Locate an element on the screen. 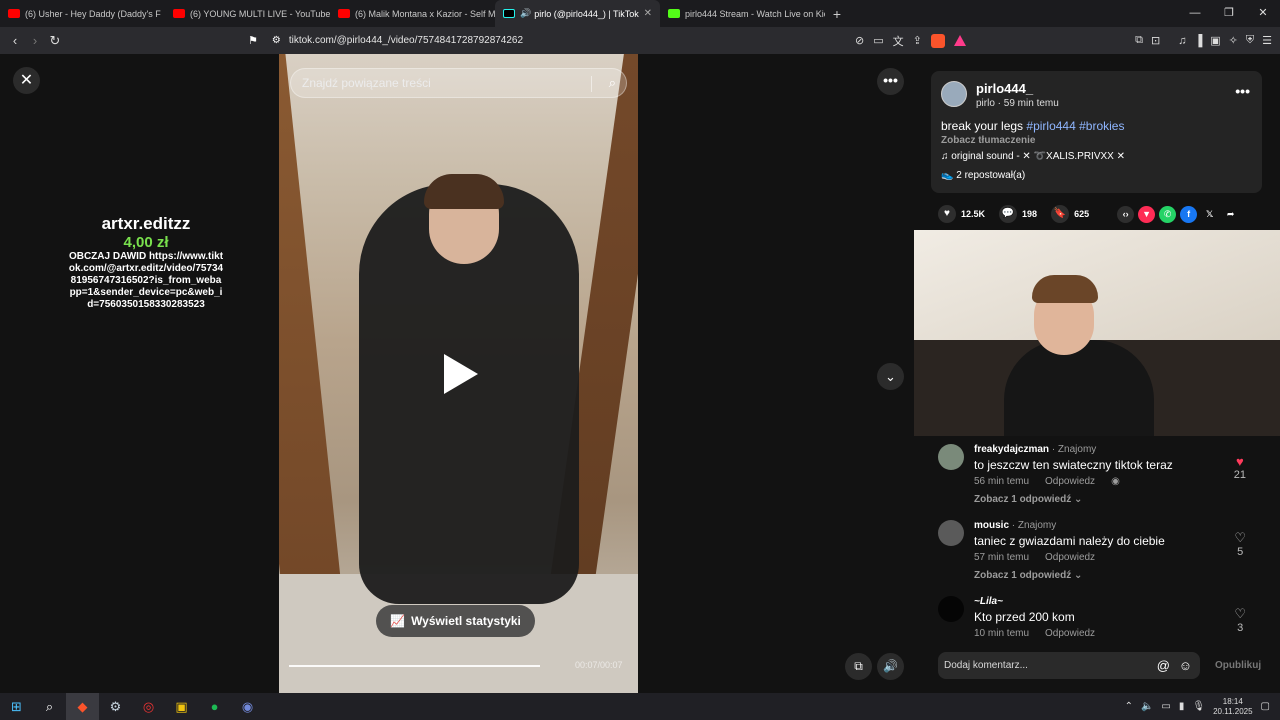  tab-usher: (6) Usher - Hey Daddy (Daddy's F is located at coordinates (82, 13).